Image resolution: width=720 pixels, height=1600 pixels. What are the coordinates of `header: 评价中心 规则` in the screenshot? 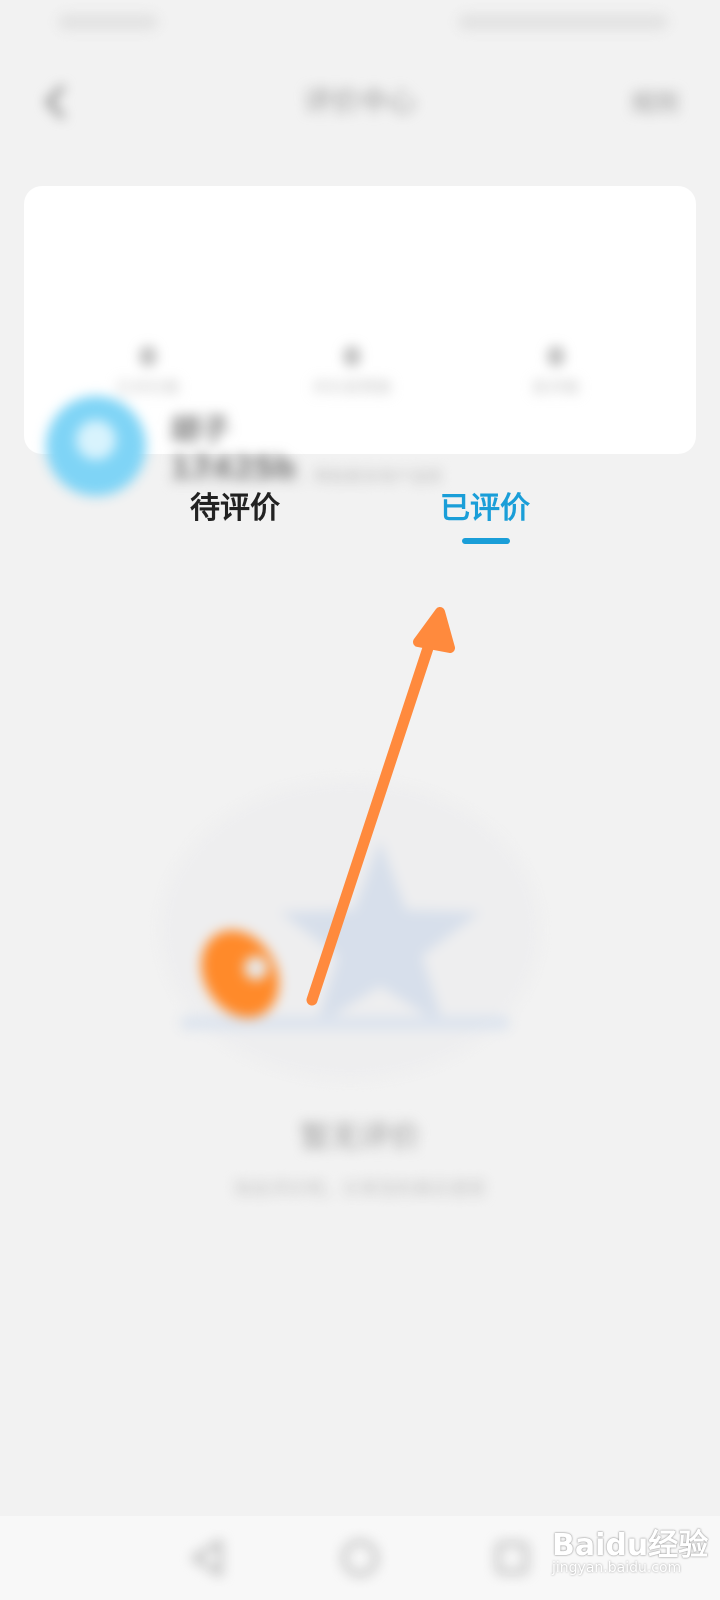 It's located at (360, 80).